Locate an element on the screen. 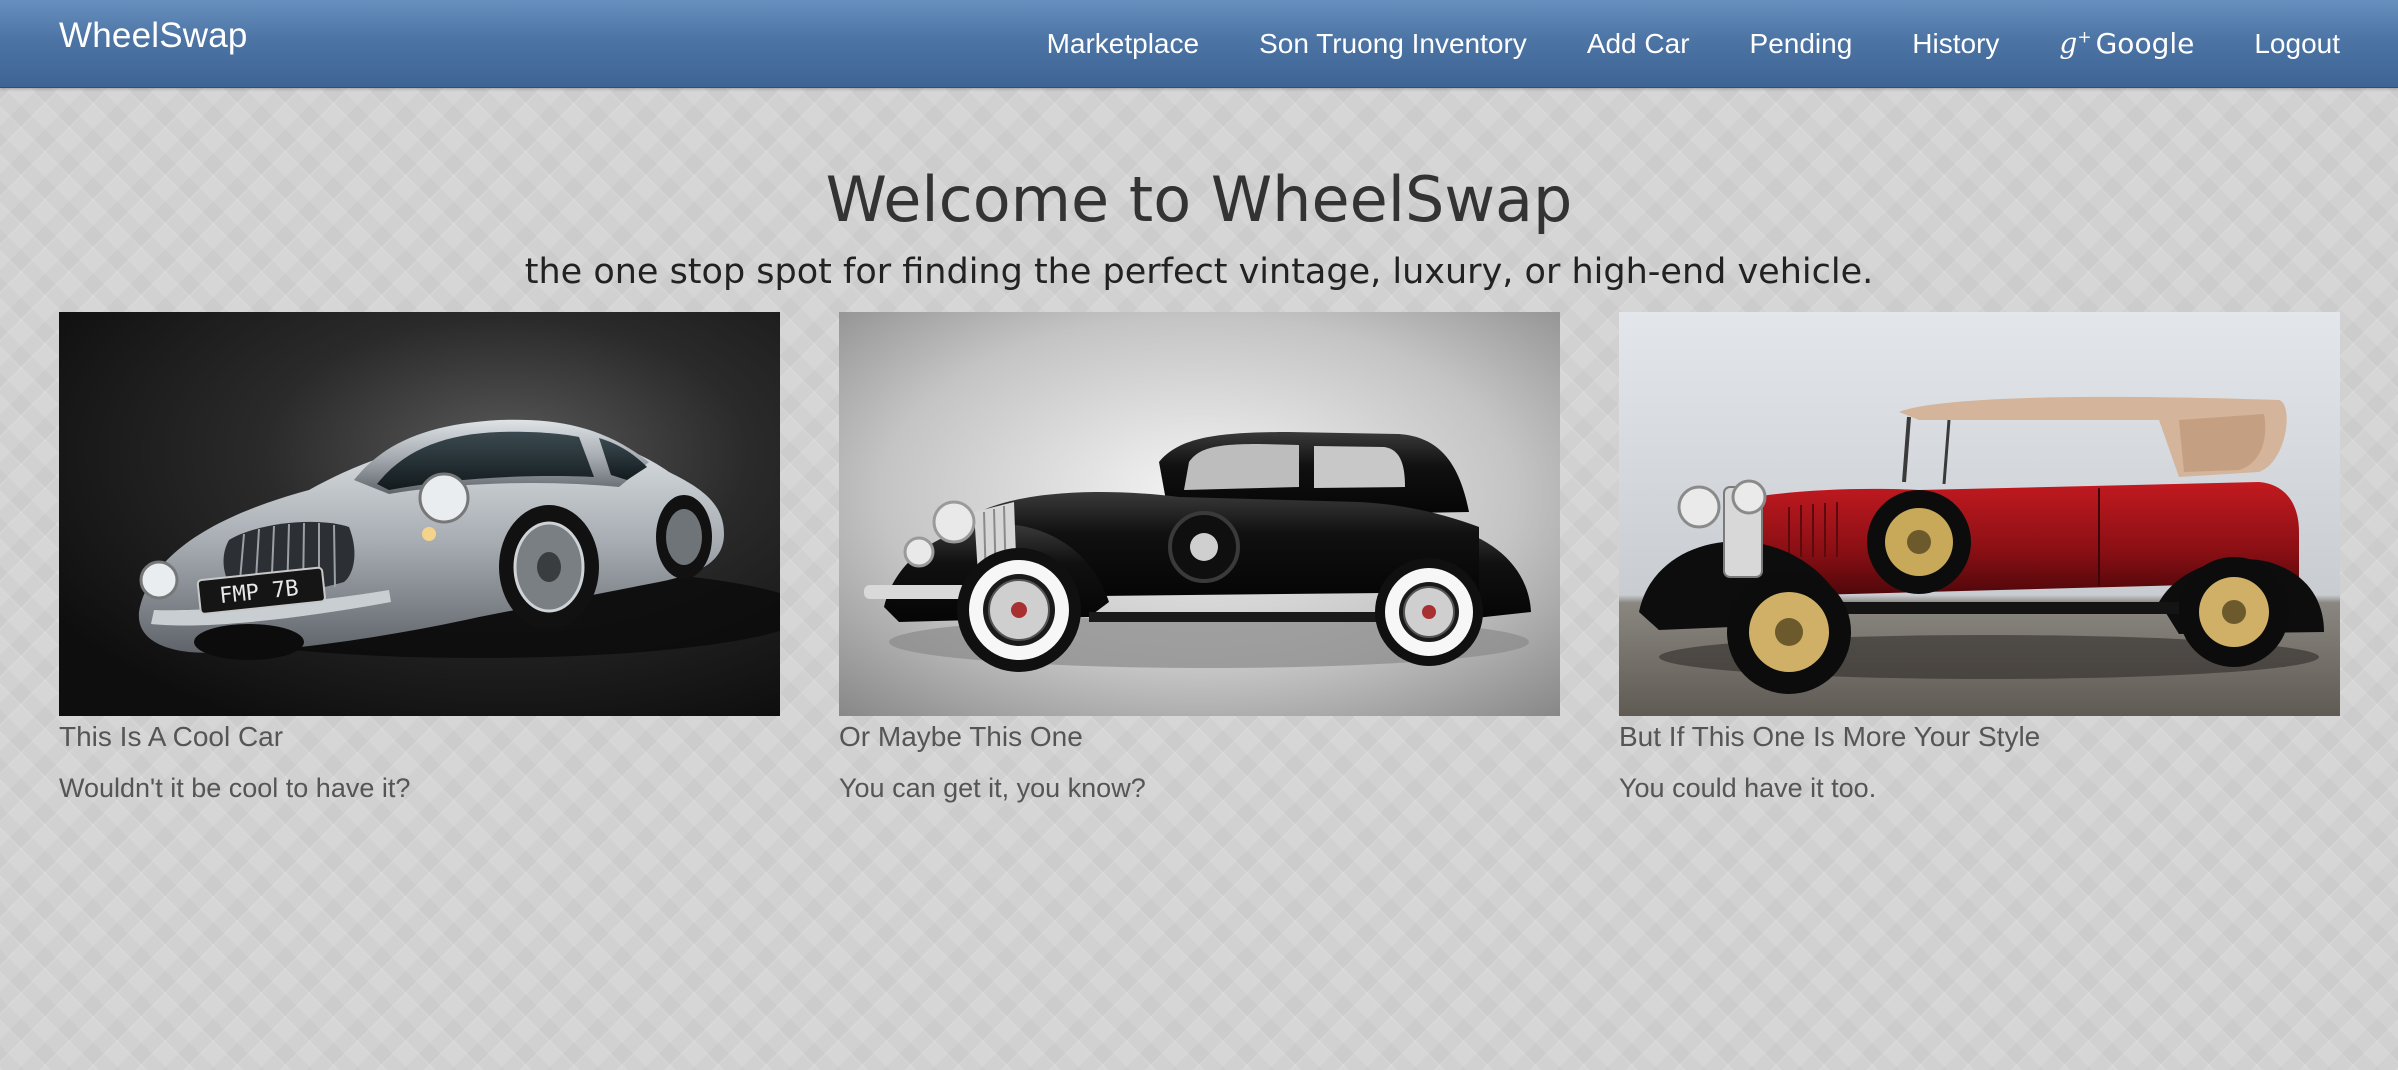 The height and width of the screenshot is (1070, 2398). card-text: You can get it, you know? is located at coordinates (992, 788).